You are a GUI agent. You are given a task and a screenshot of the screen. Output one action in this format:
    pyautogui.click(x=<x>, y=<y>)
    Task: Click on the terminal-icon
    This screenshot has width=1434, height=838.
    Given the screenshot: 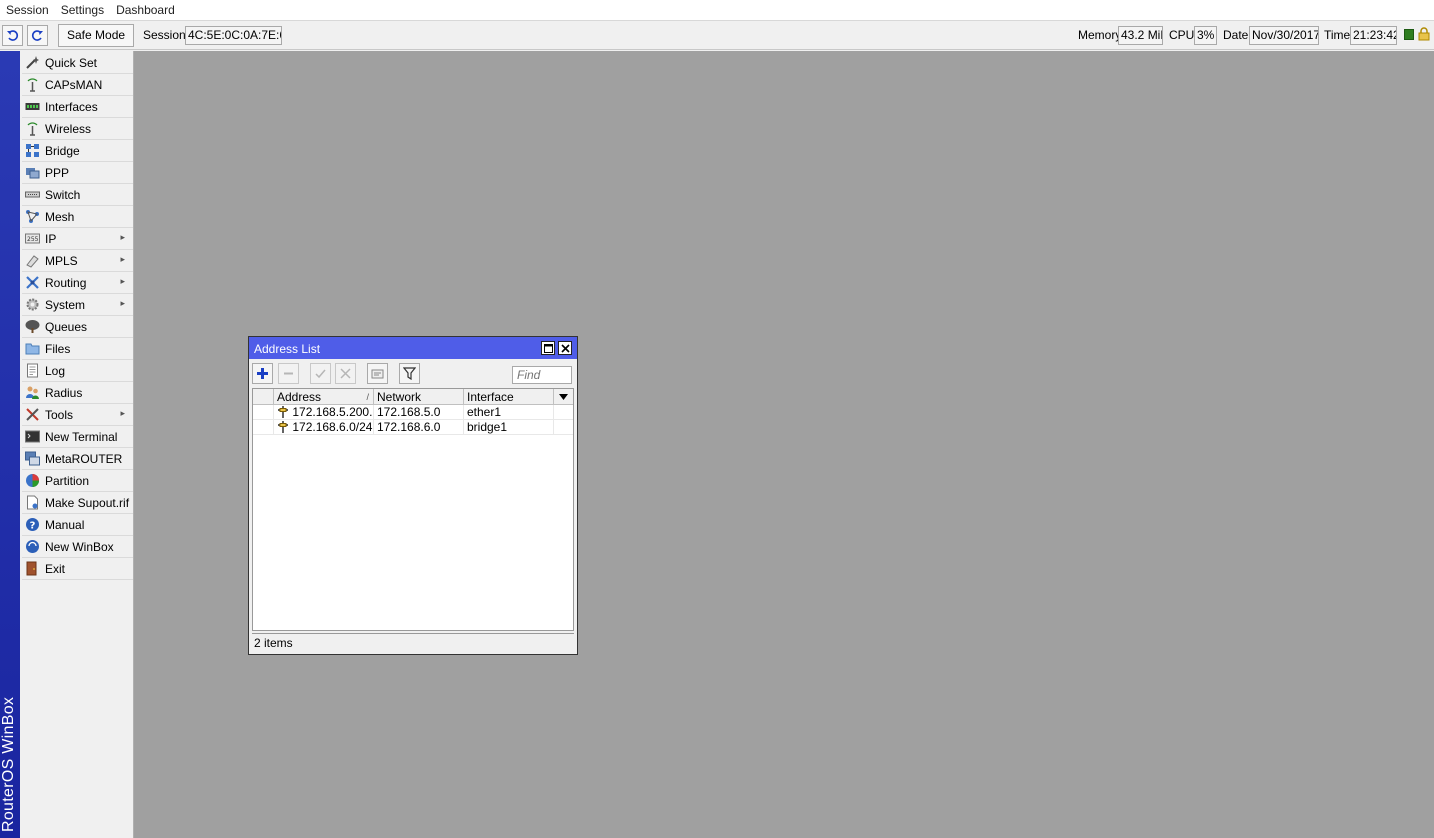 What is the action you would take?
    pyautogui.click(x=32, y=437)
    